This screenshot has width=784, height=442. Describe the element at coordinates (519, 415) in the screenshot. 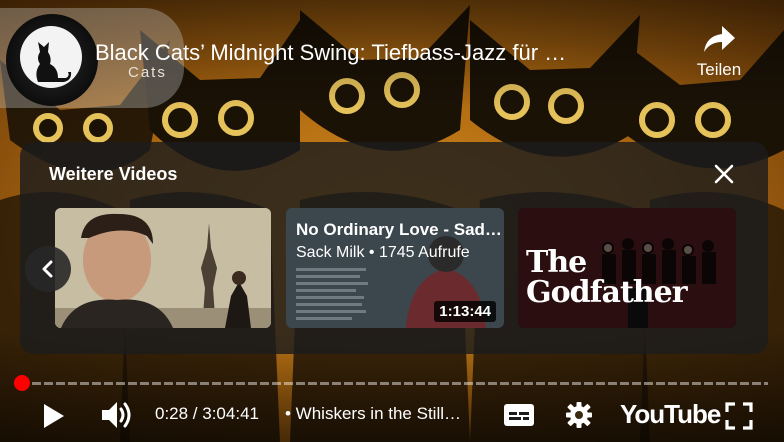

I see `subtitles-icon` at that location.